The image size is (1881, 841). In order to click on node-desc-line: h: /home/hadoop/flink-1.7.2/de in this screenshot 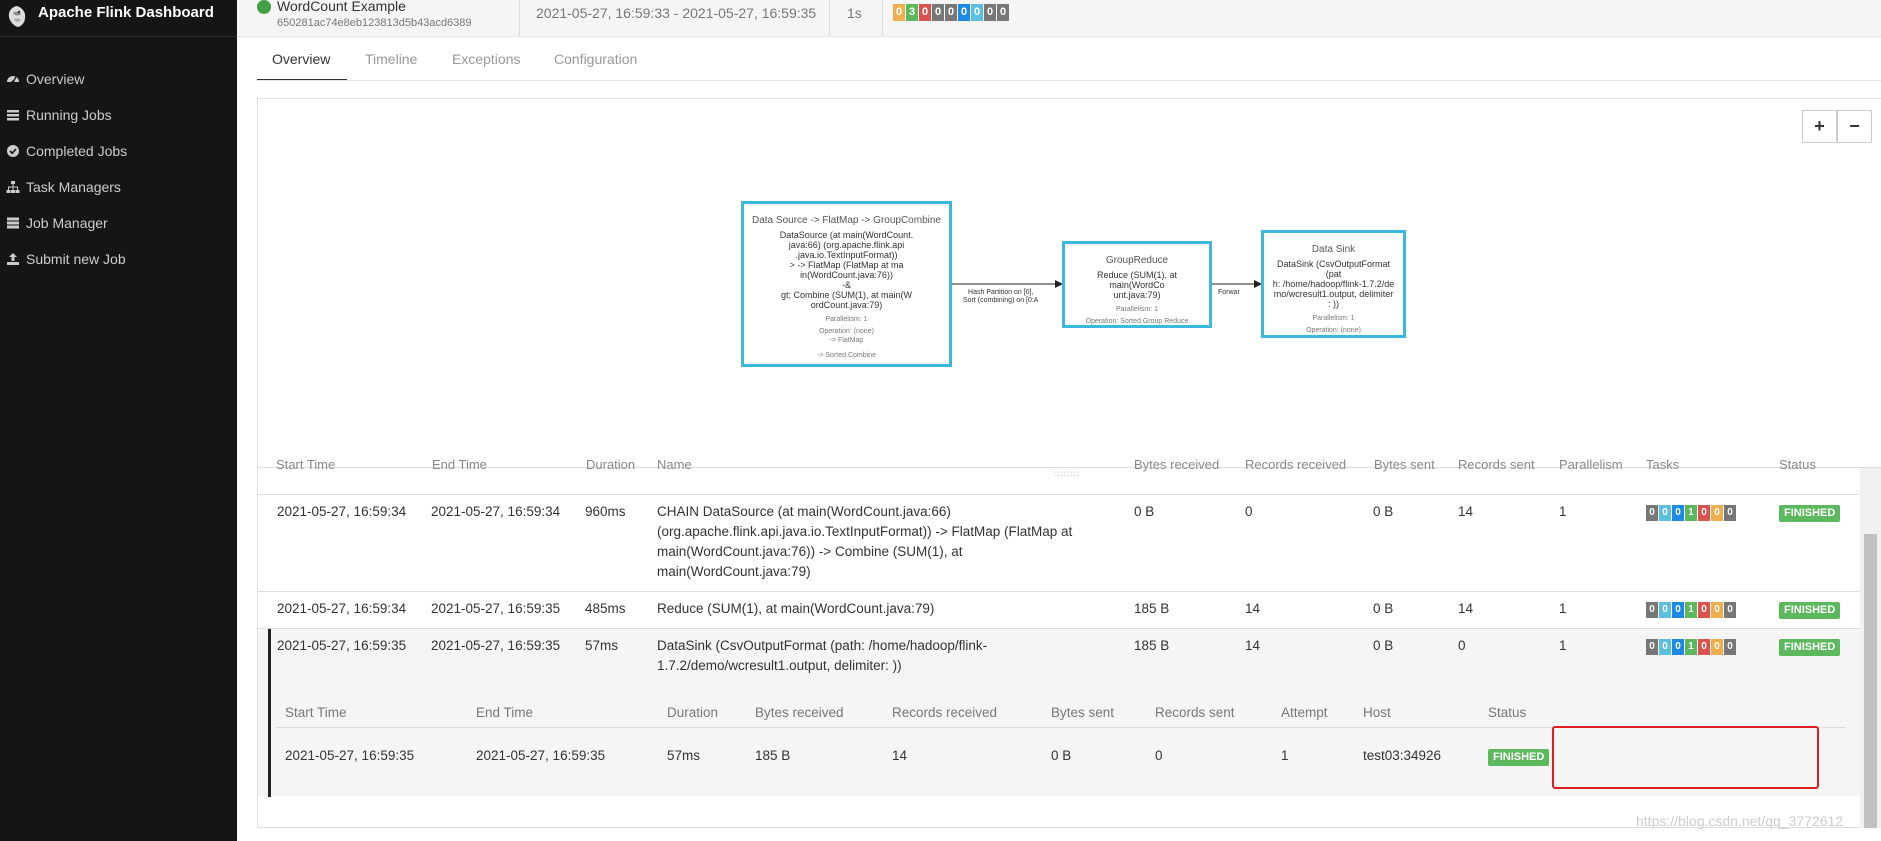, I will do `click(1333, 284)`.